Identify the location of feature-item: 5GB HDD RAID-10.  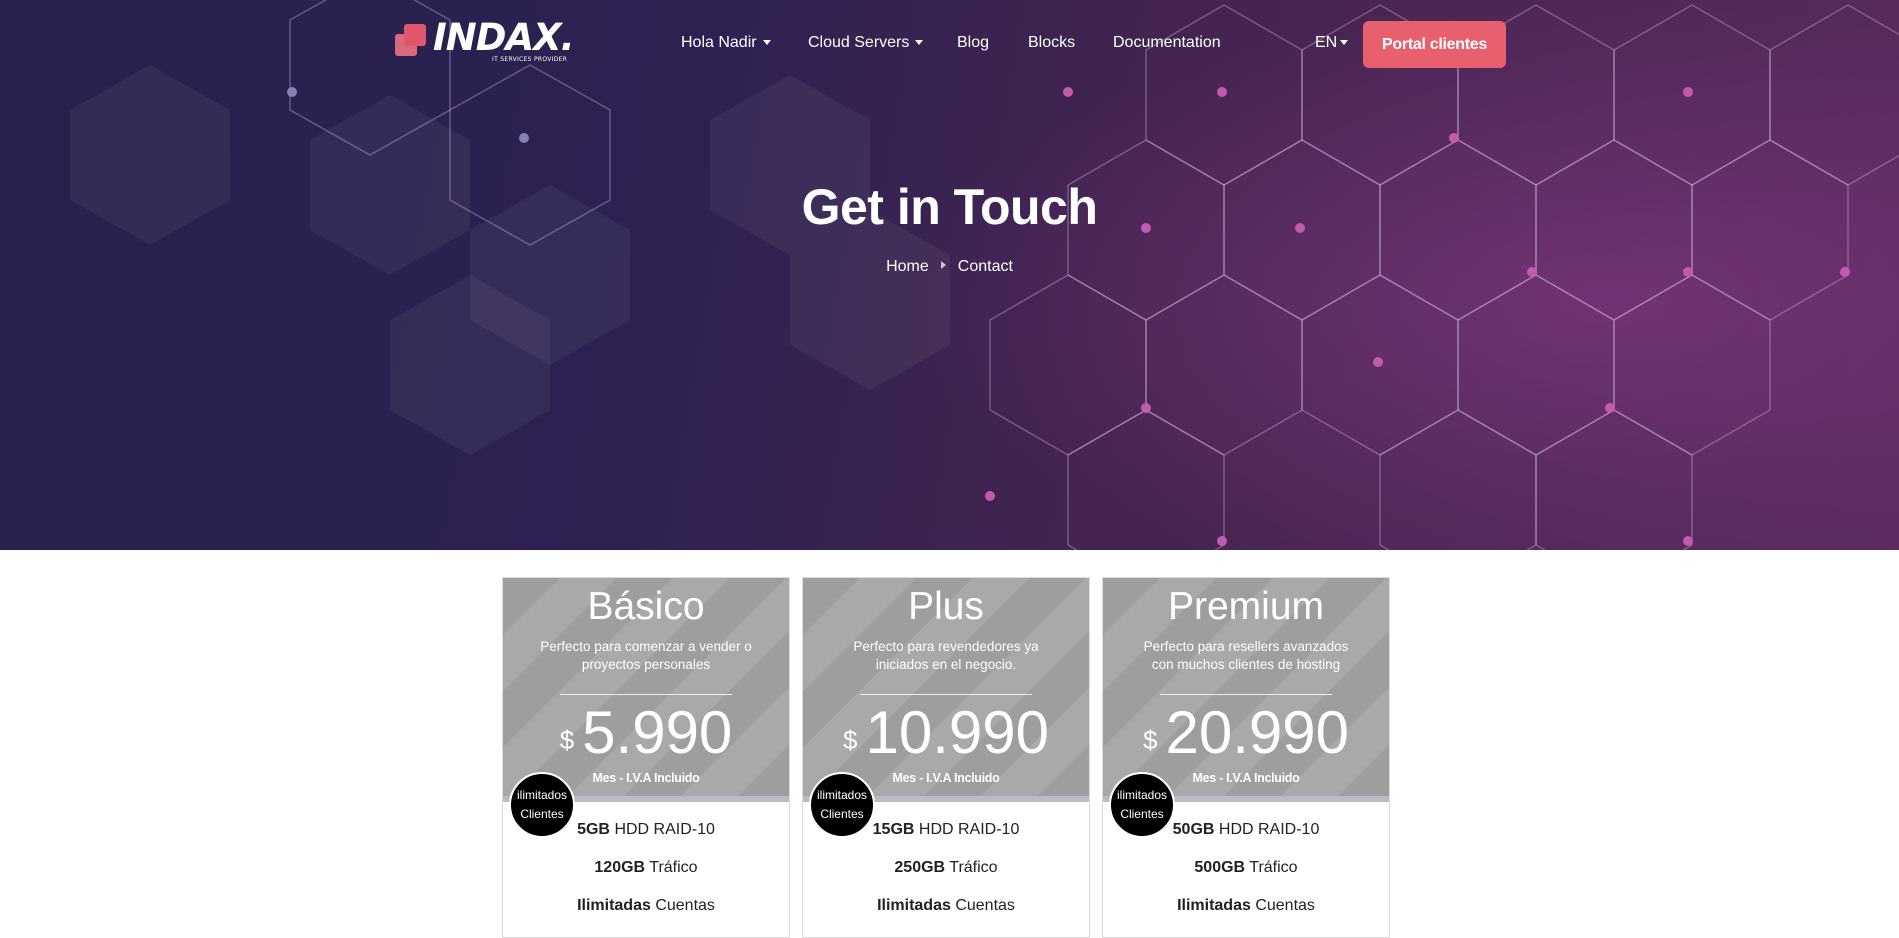
(646, 830).